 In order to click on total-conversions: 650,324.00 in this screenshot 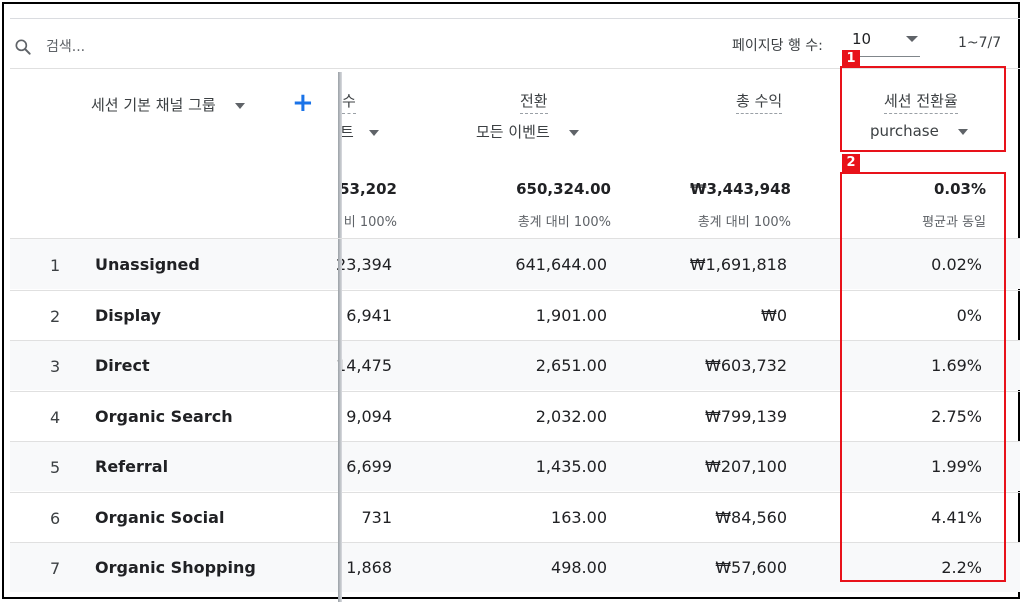, I will do `click(563, 189)`.